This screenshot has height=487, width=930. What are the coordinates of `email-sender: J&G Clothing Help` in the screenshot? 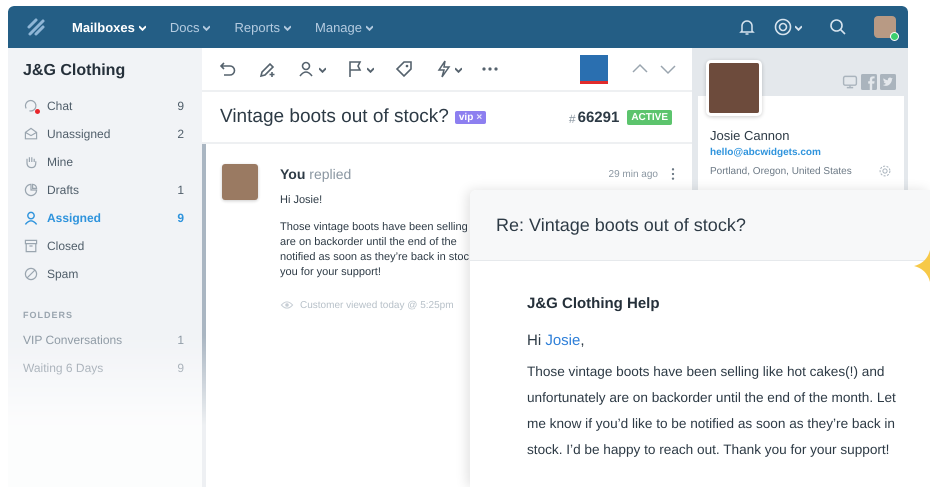 It's located at (593, 303).